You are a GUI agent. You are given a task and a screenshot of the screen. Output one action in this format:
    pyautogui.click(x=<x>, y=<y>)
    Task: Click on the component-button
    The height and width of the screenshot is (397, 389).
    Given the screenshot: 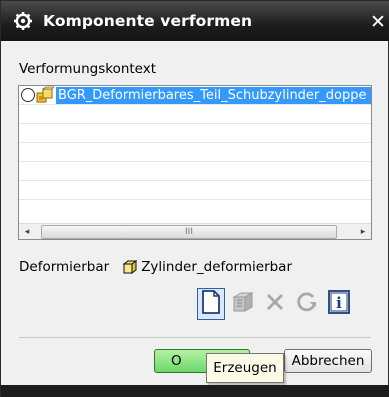 What is the action you would take?
    pyautogui.click(x=243, y=304)
    